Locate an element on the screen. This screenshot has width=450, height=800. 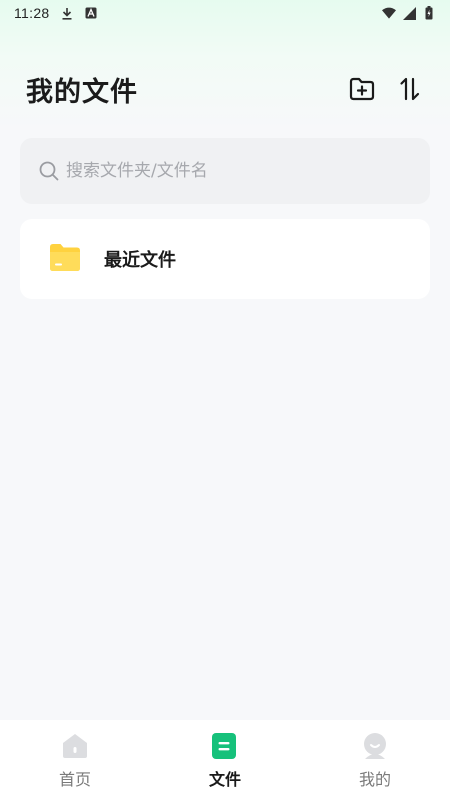
file-icon is located at coordinates (225, 746).